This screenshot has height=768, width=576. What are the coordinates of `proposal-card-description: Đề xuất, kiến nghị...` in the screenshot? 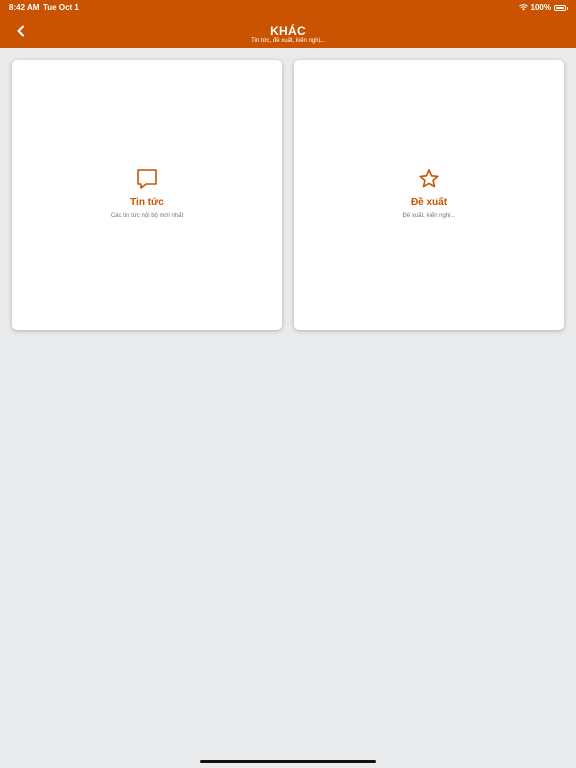 It's located at (429, 216).